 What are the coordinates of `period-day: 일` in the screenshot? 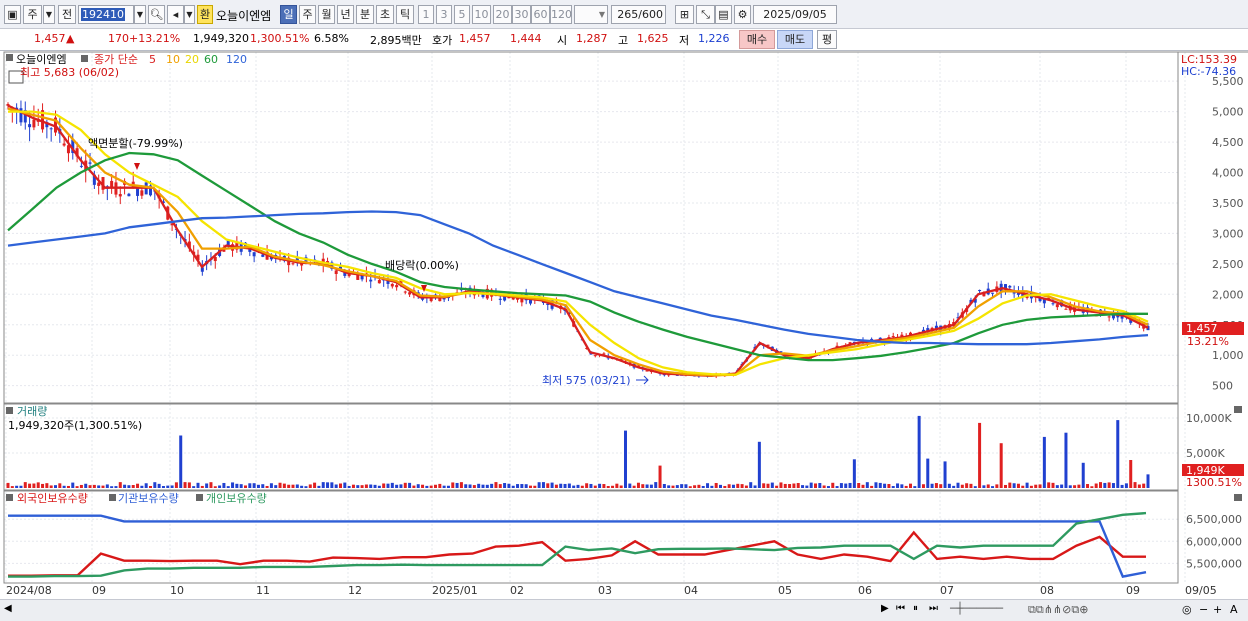 It's located at (288, 14).